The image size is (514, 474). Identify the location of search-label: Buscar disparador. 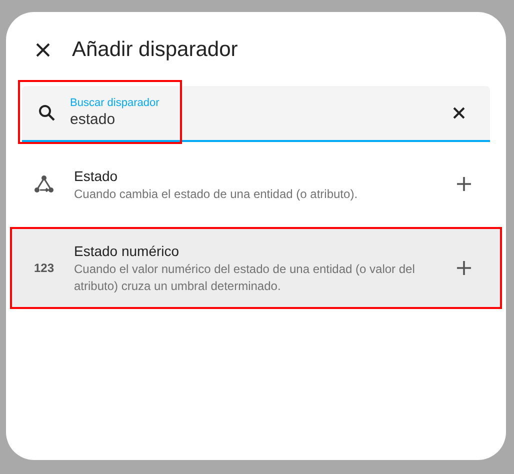
(115, 103).